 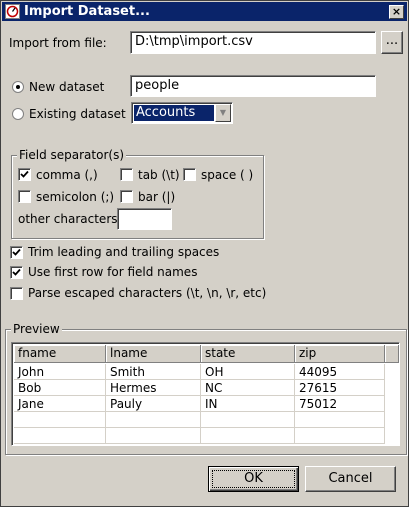 What do you see at coordinates (174, 113) in the screenshot?
I see `existing-dataset-value: Accounts` at bounding box center [174, 113].